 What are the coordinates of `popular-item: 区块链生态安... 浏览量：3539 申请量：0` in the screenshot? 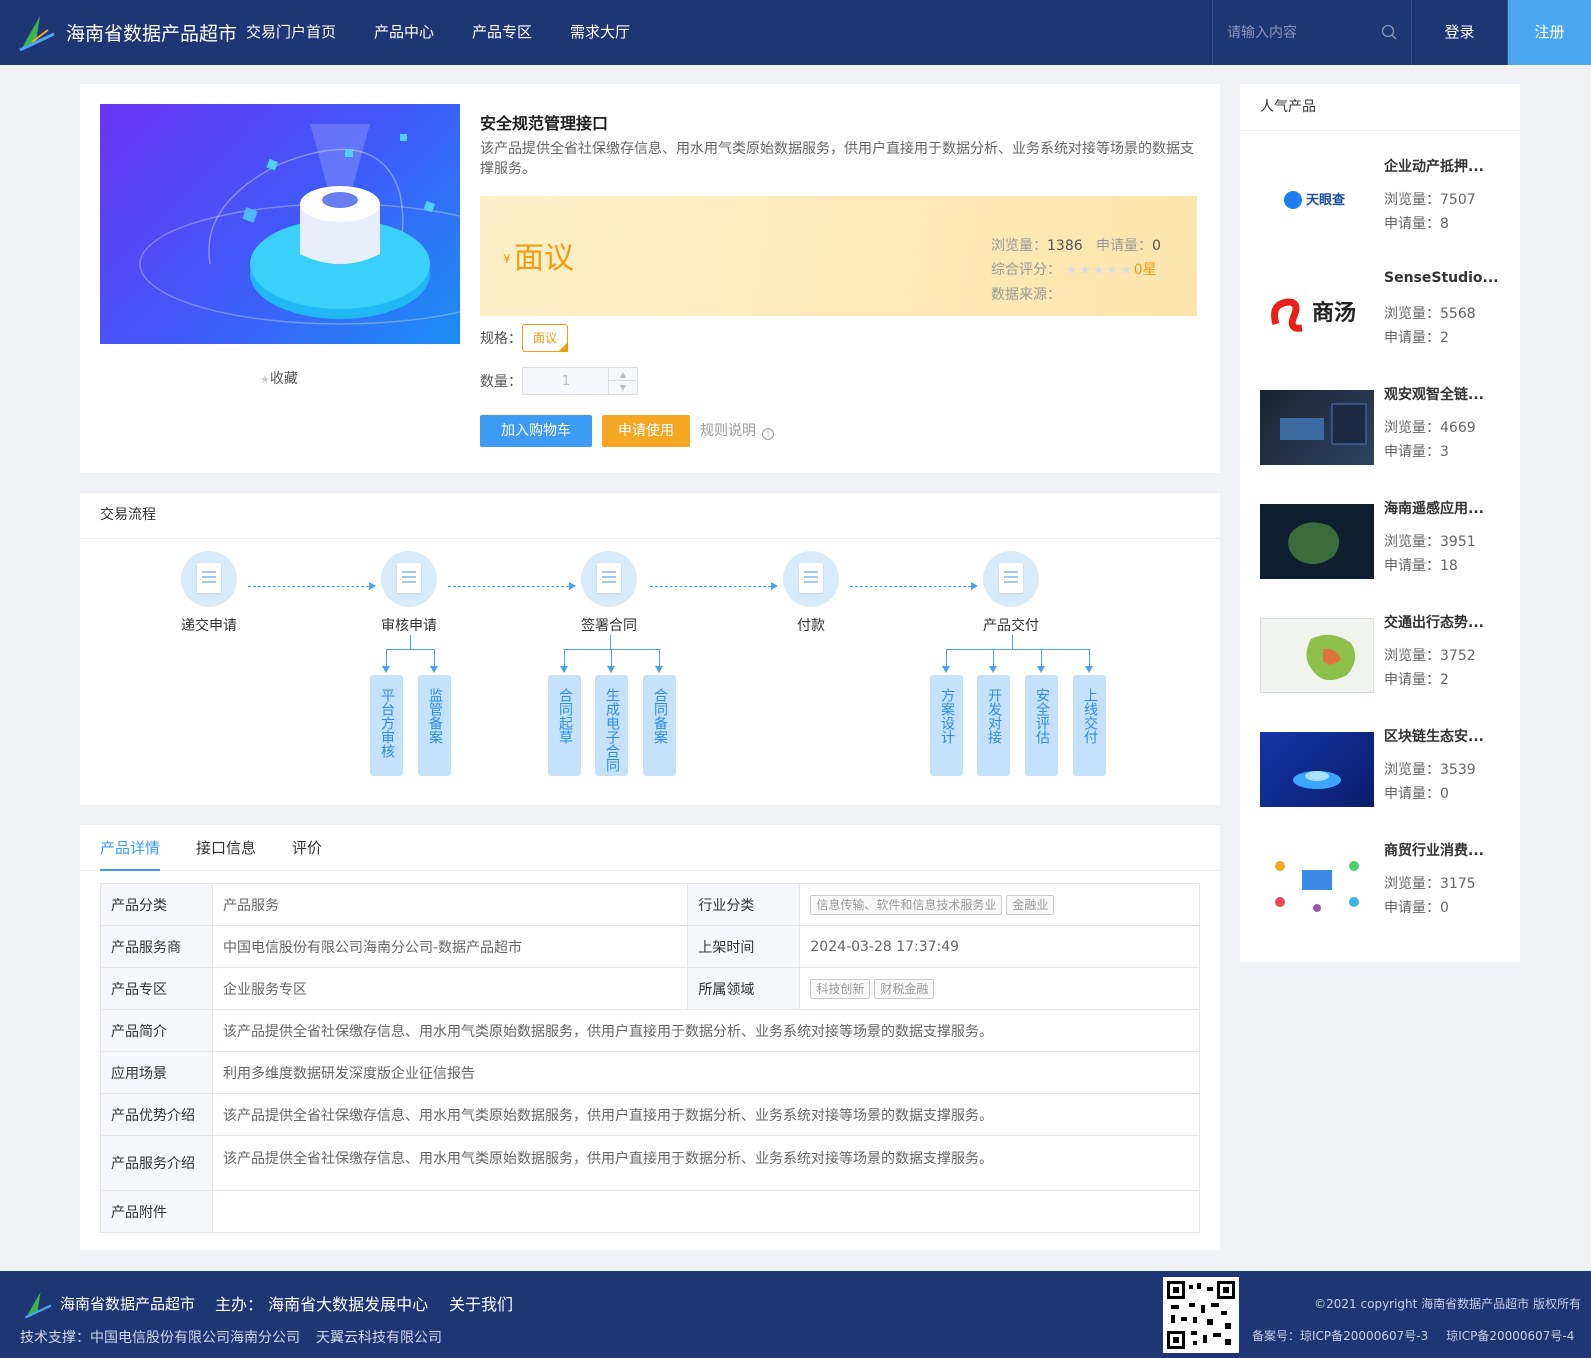 It's located at (1385, 776).